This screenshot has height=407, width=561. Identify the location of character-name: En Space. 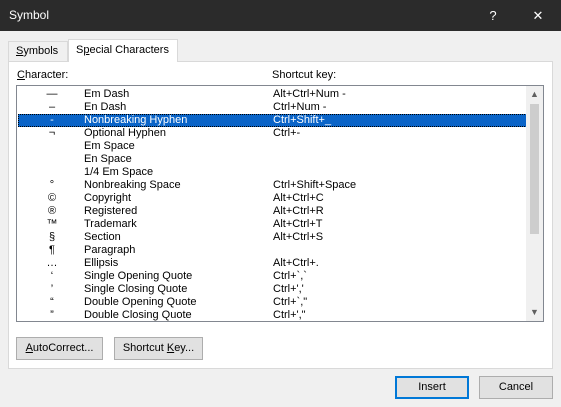
(108, 159).